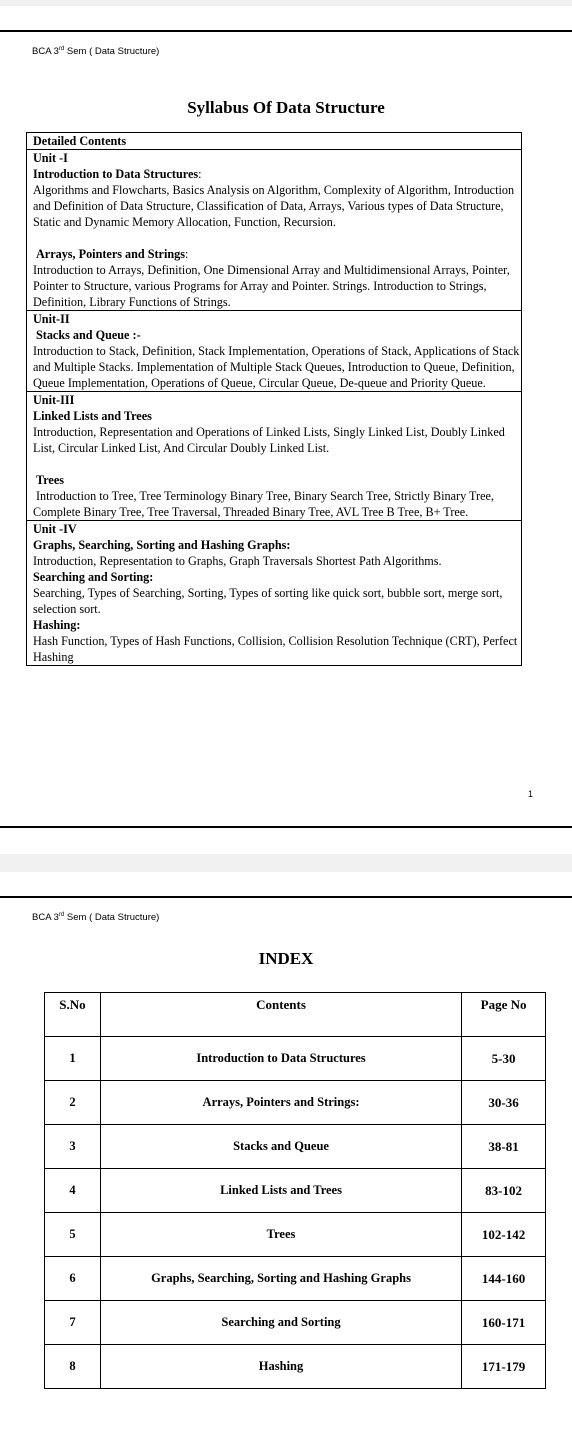  I want to click on index-sno-cell: 5, so click(72, 1234).